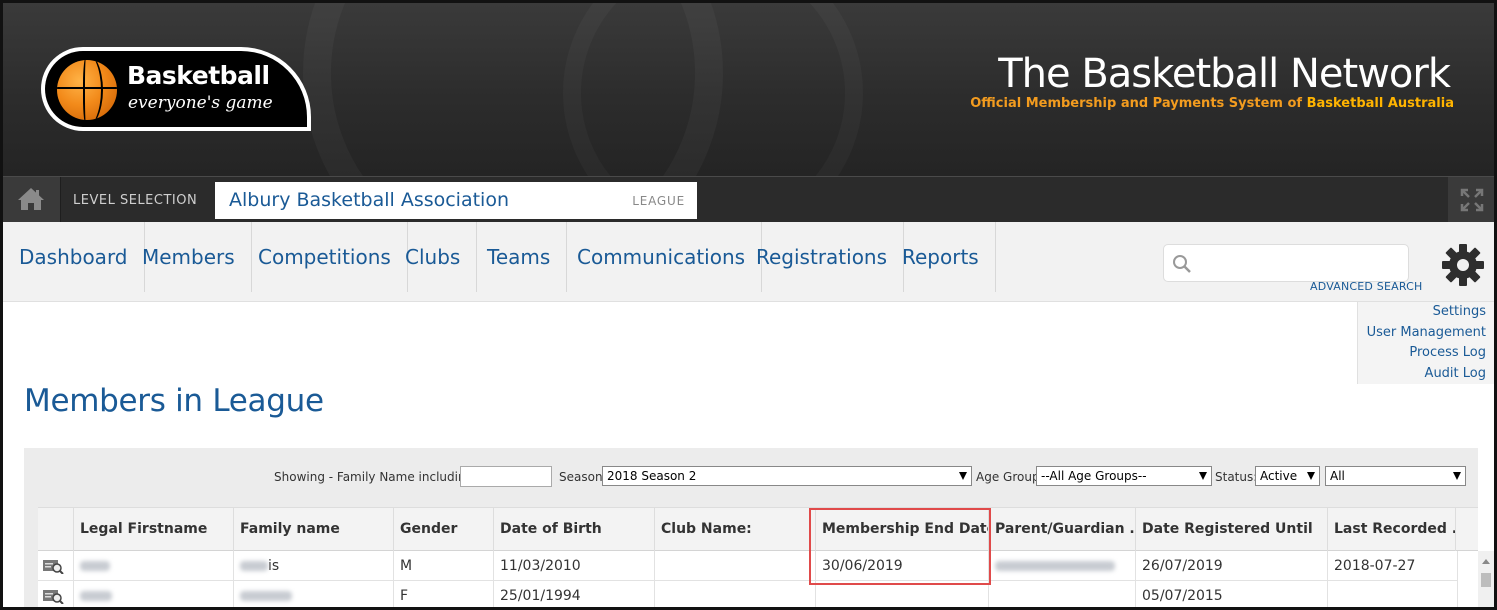  I want to click on table-row: F 25/01/1994 05/07/2015, so click(748, 594).